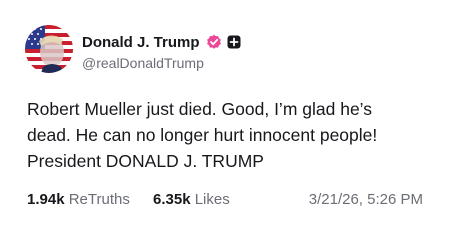 This screenshot has width=450, height=240. I want to click on post-timestamp: 3/21/26, 5:26 PM, so click(366, 199).